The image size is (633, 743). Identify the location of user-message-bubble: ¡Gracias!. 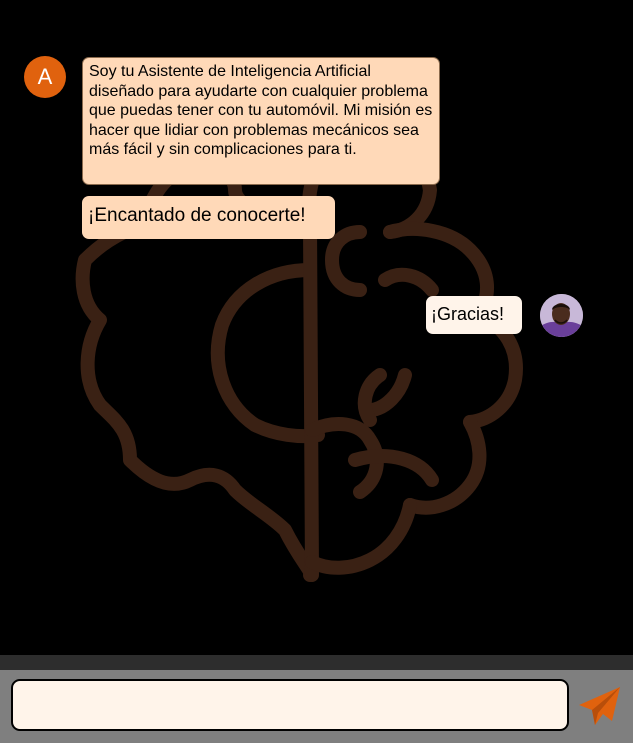
(474, 315).